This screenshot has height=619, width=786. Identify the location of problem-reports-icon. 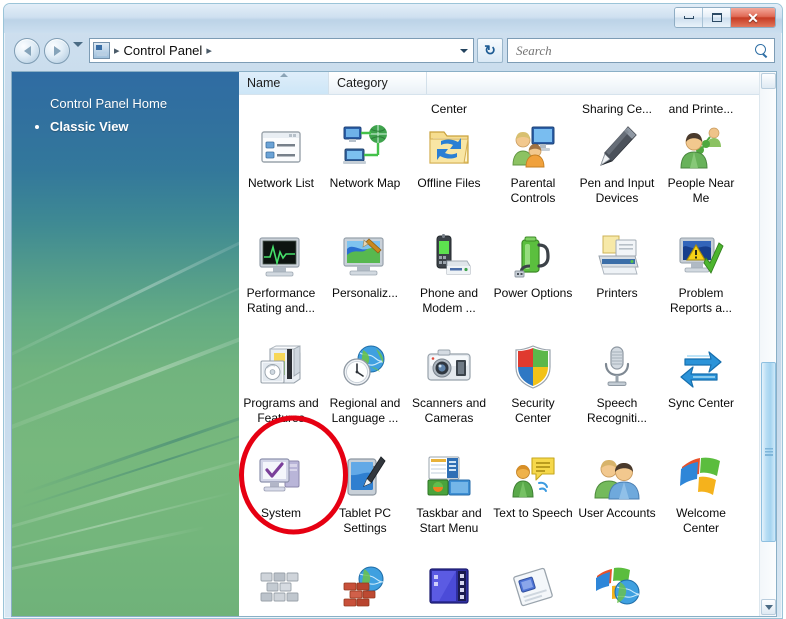
(701, 257).